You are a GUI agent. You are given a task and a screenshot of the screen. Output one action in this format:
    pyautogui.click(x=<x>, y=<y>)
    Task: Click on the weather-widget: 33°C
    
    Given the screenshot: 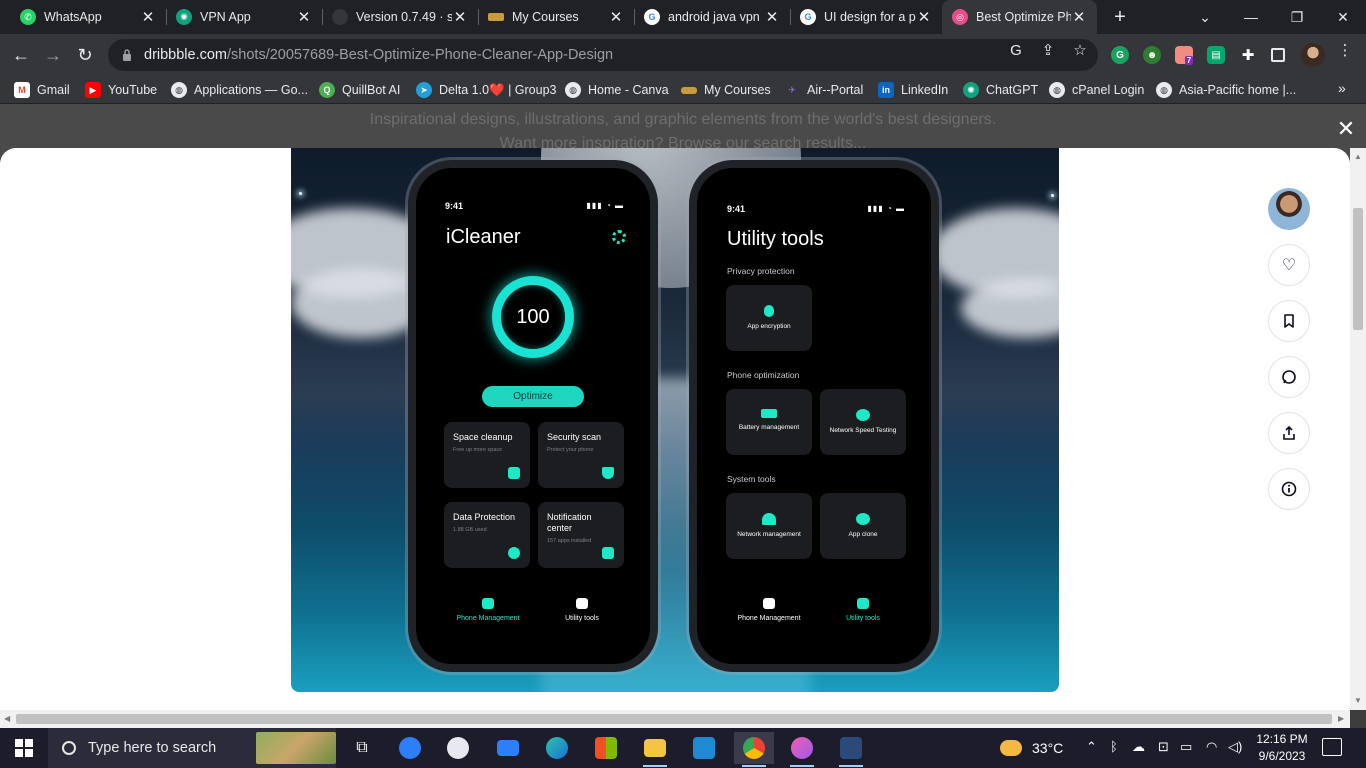 What is the action you would take?
    pyautogui.click(x=1031, y=748)
    